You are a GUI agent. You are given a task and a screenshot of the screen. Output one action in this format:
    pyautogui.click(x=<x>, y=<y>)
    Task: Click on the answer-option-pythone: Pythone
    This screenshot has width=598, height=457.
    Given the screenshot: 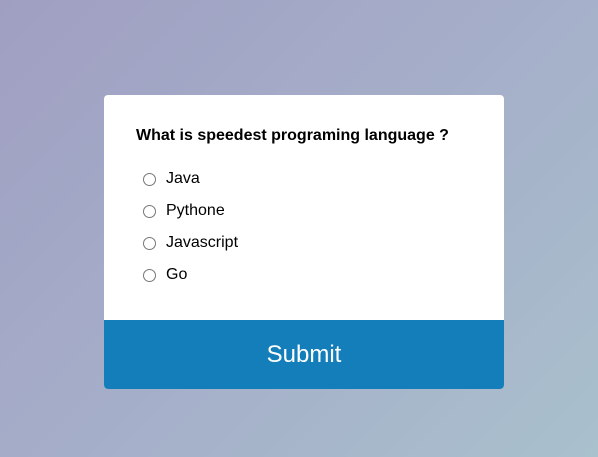 What is the action you would take?
    pyautogui.click(x=304, y=211)
    